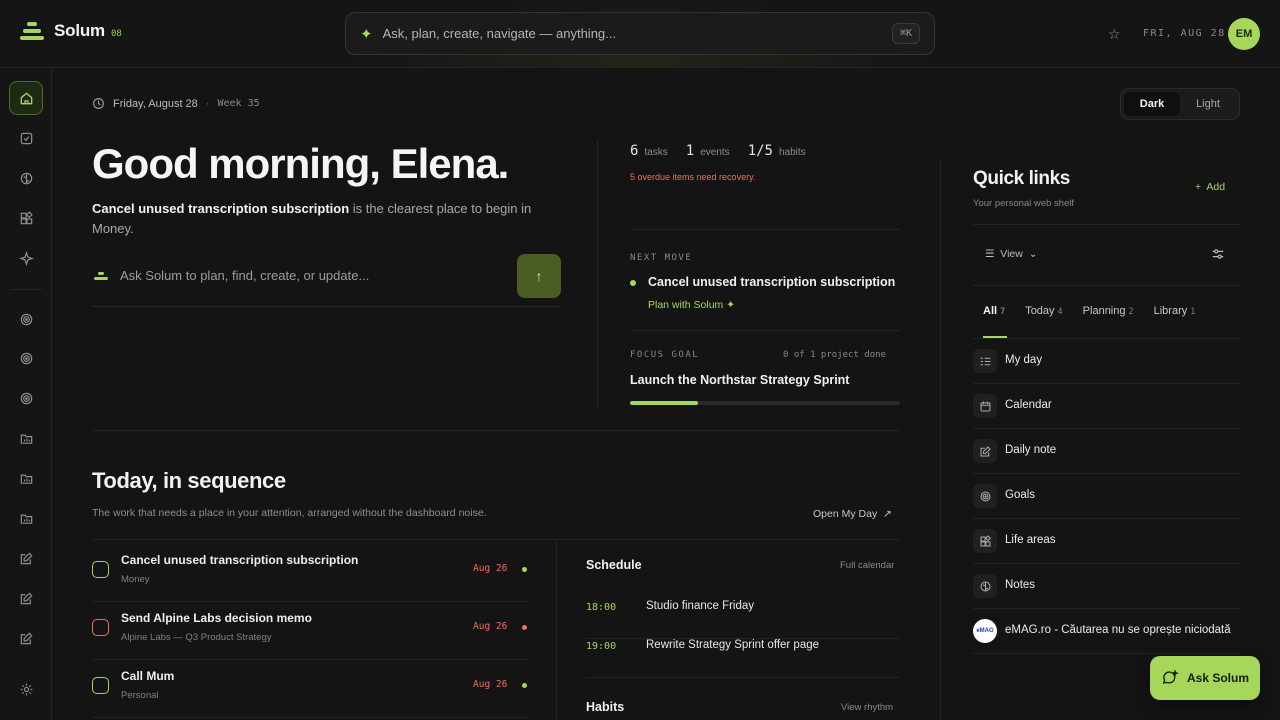 This screenshot has width=1280, height=720. I want to click on plan-with-solum-link: Plan with Solum ✦, so click(691, 305).